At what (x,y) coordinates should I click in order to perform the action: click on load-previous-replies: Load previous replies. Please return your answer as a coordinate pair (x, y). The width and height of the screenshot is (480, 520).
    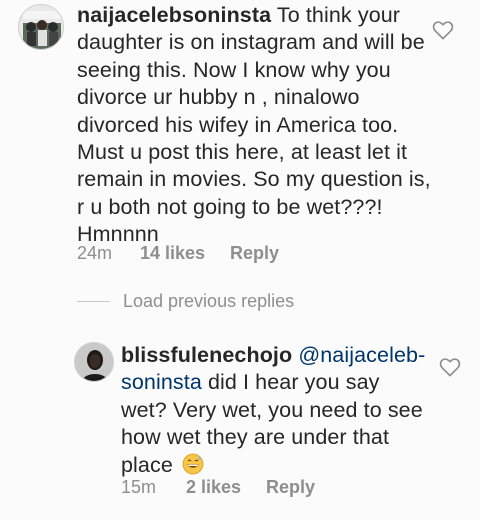
    Looking at the image, I should click on (185, 301).